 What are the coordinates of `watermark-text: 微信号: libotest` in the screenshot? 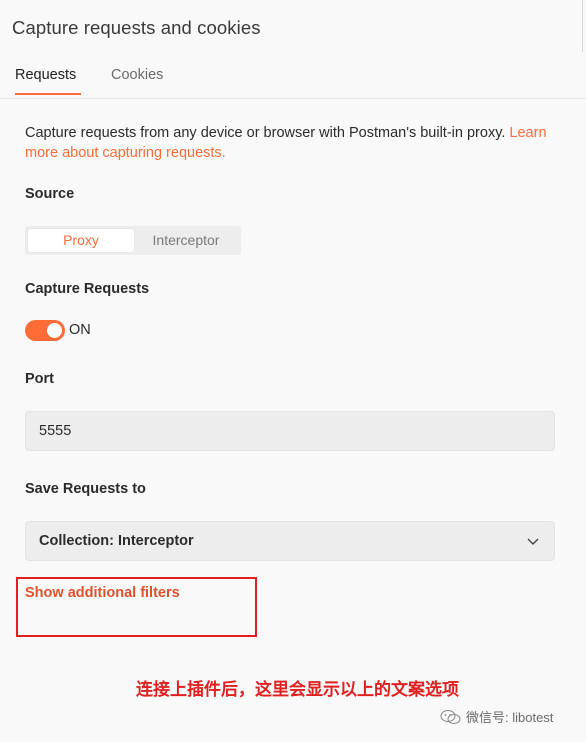 It's located at (510, 717).